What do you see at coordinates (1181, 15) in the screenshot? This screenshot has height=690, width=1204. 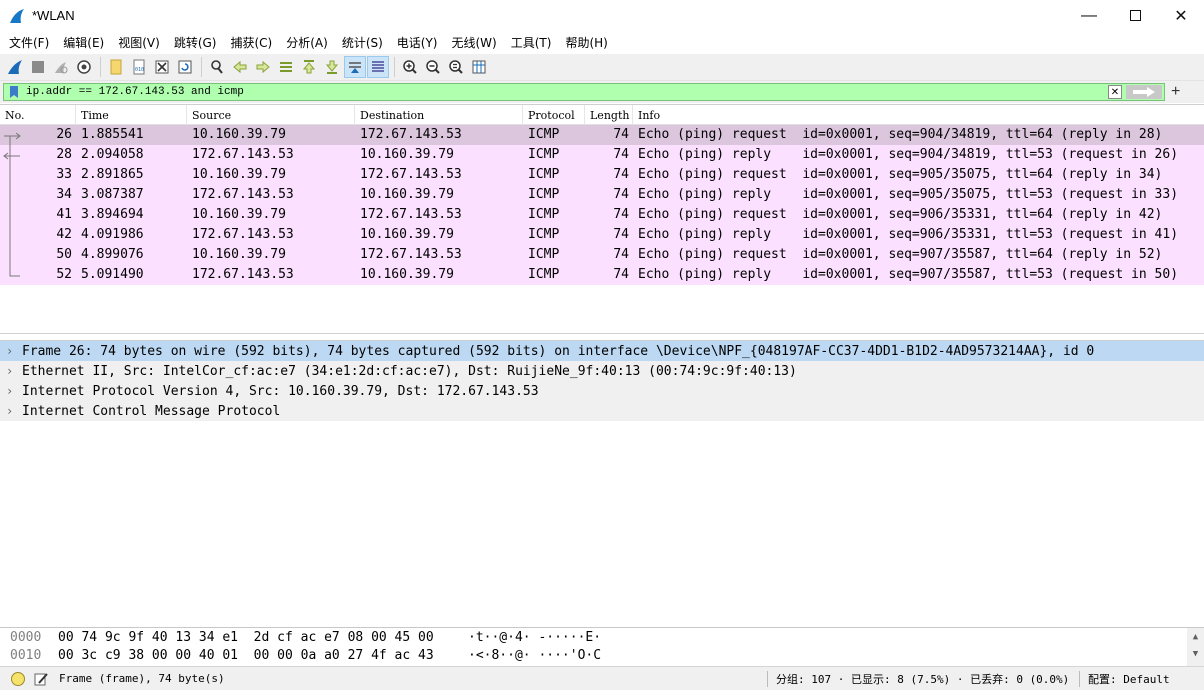 I see `close-icon: ✕` at bounding box center [1181, 15].